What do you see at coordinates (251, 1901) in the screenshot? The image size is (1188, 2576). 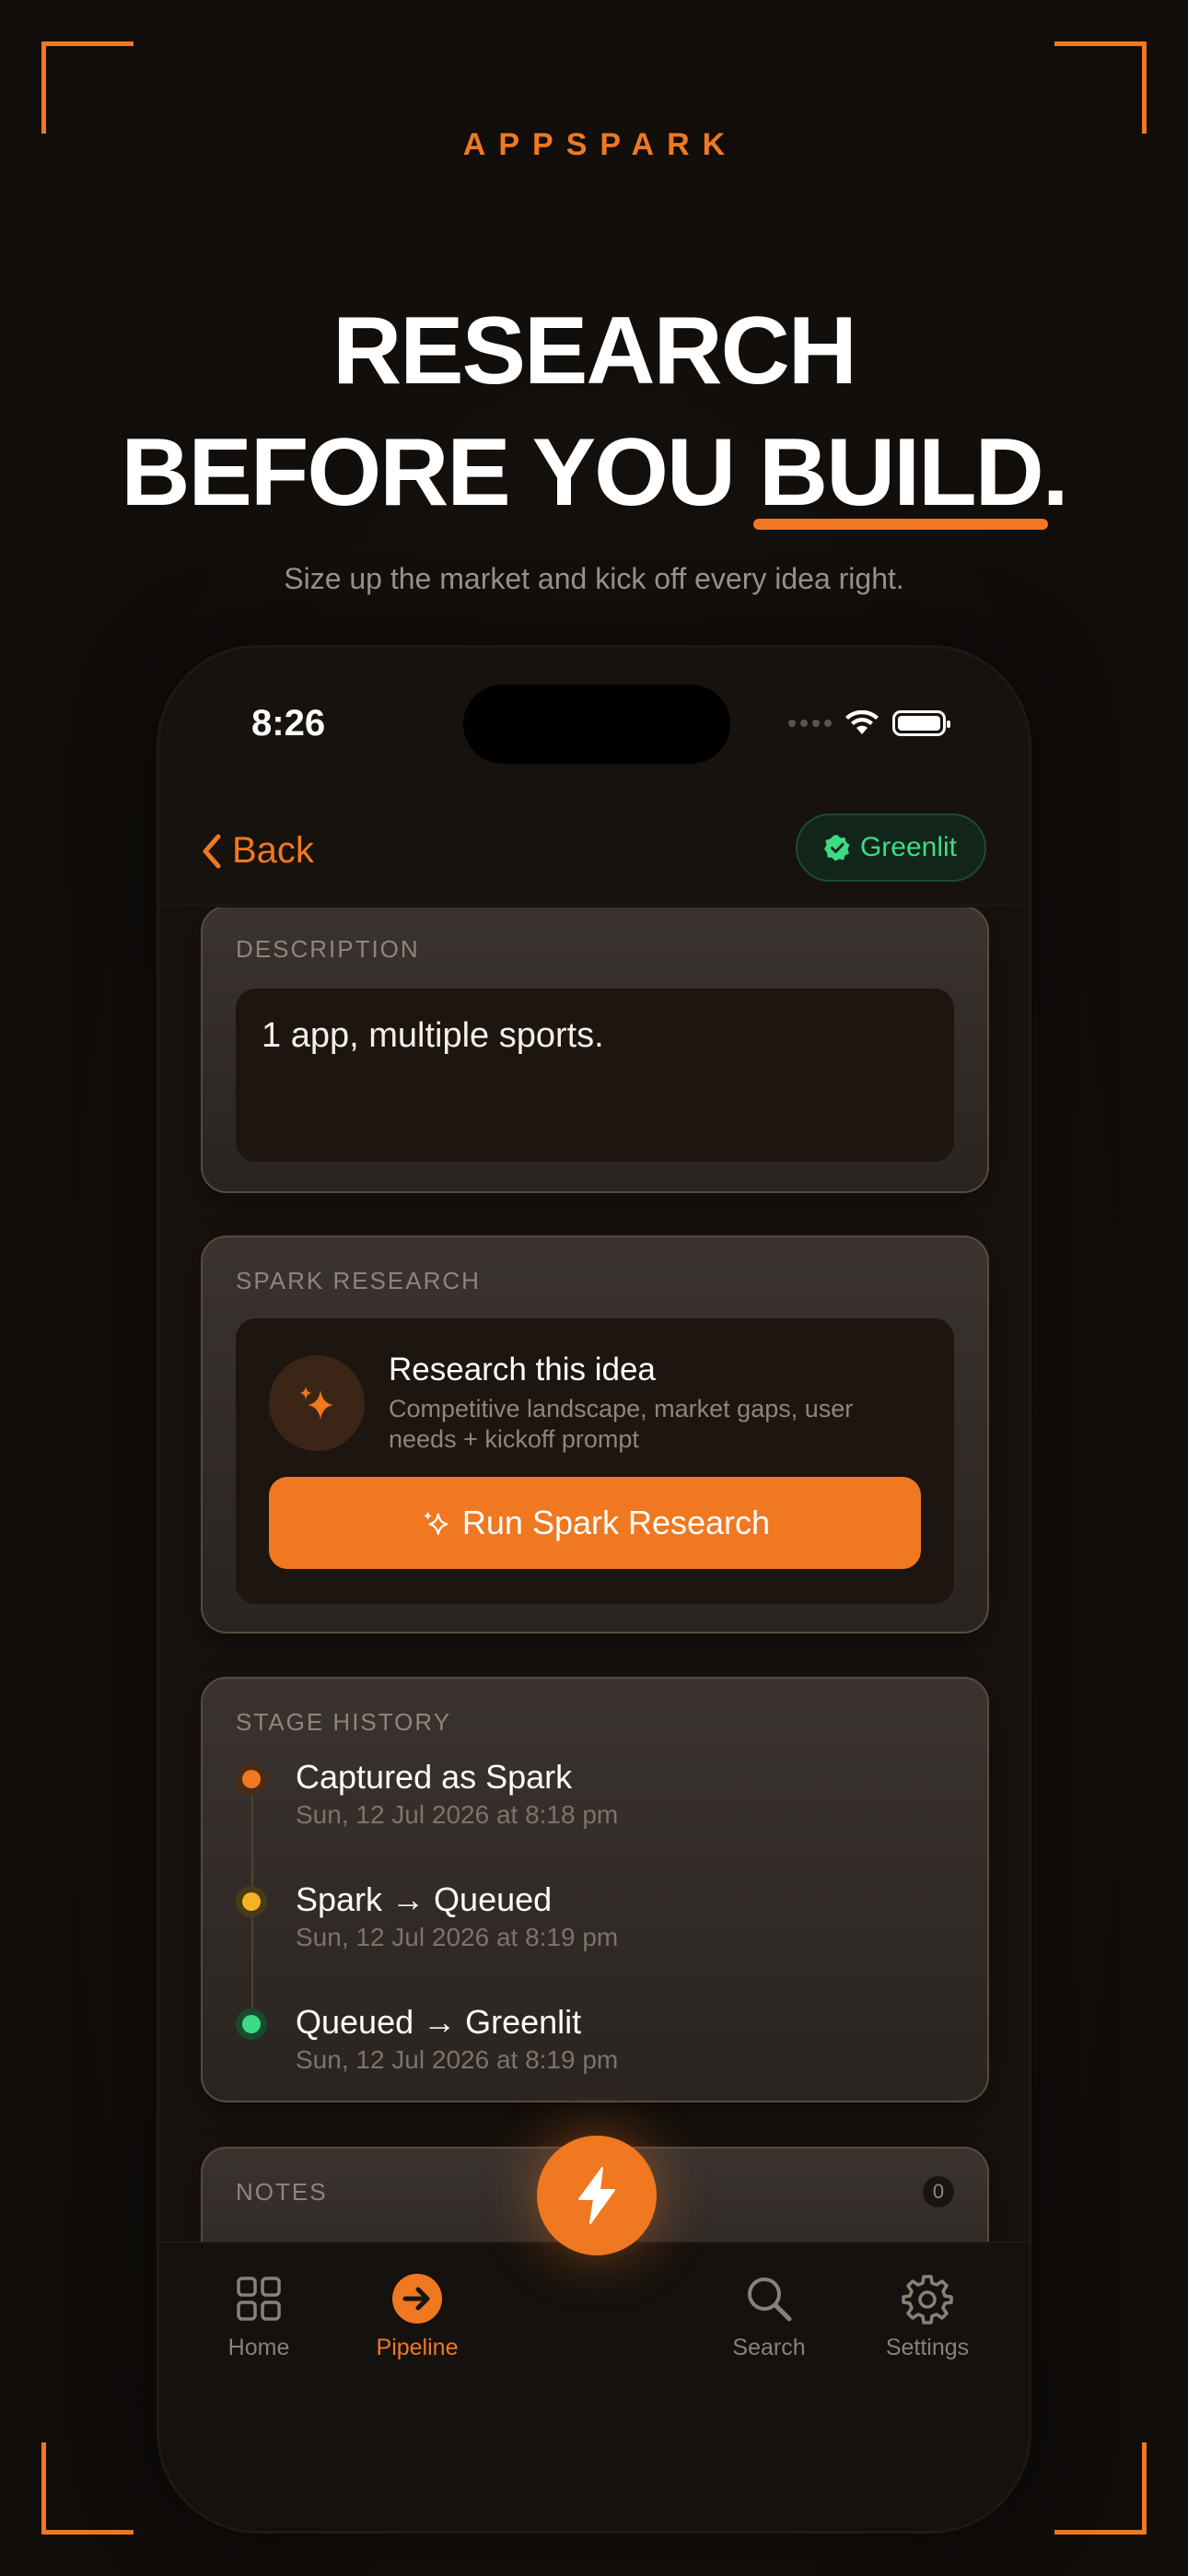 I see `stage-dot-yellow` at bounding box center [251, 1901].